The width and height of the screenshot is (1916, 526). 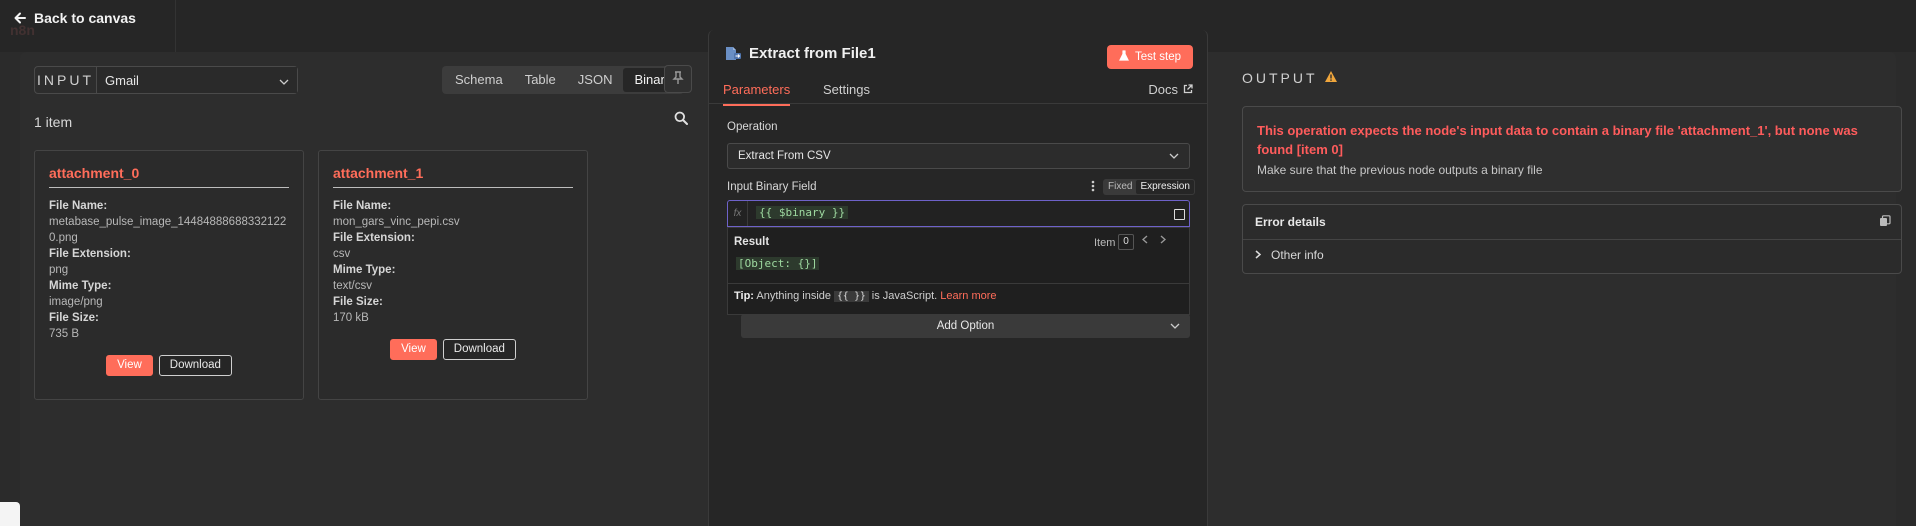 What do you see at coordinates (1885, 222) in the screenshot?
I see `copy-icon` at bounding box center [1885, 222].